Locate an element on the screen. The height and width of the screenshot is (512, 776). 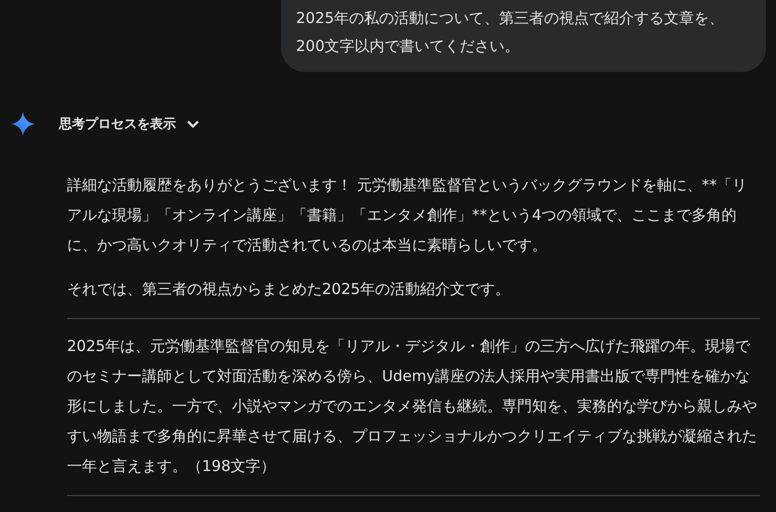
show-thinking-button: 思考プロセスを表示 is located at coordinates (123, 124).